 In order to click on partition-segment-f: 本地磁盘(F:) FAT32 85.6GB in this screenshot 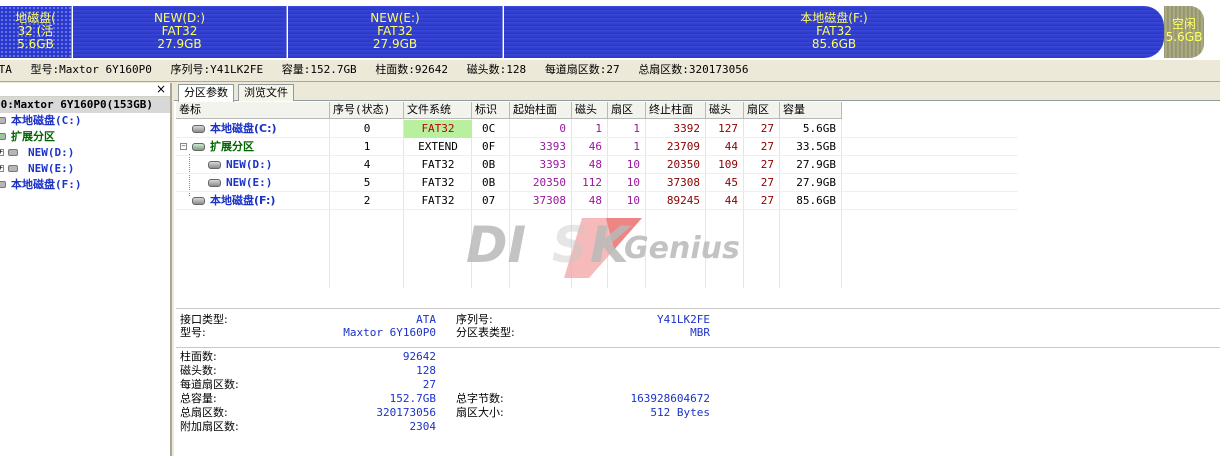, I will do `click(834, 32)`.